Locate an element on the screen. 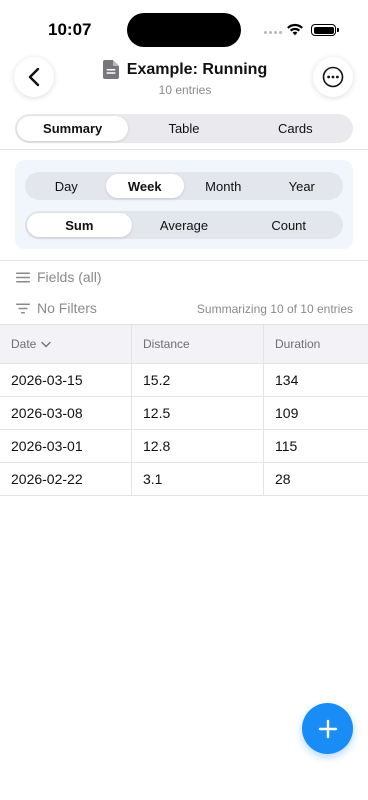 The image size is (368, 800). period-week: Week is located at coordinates (144, 186).